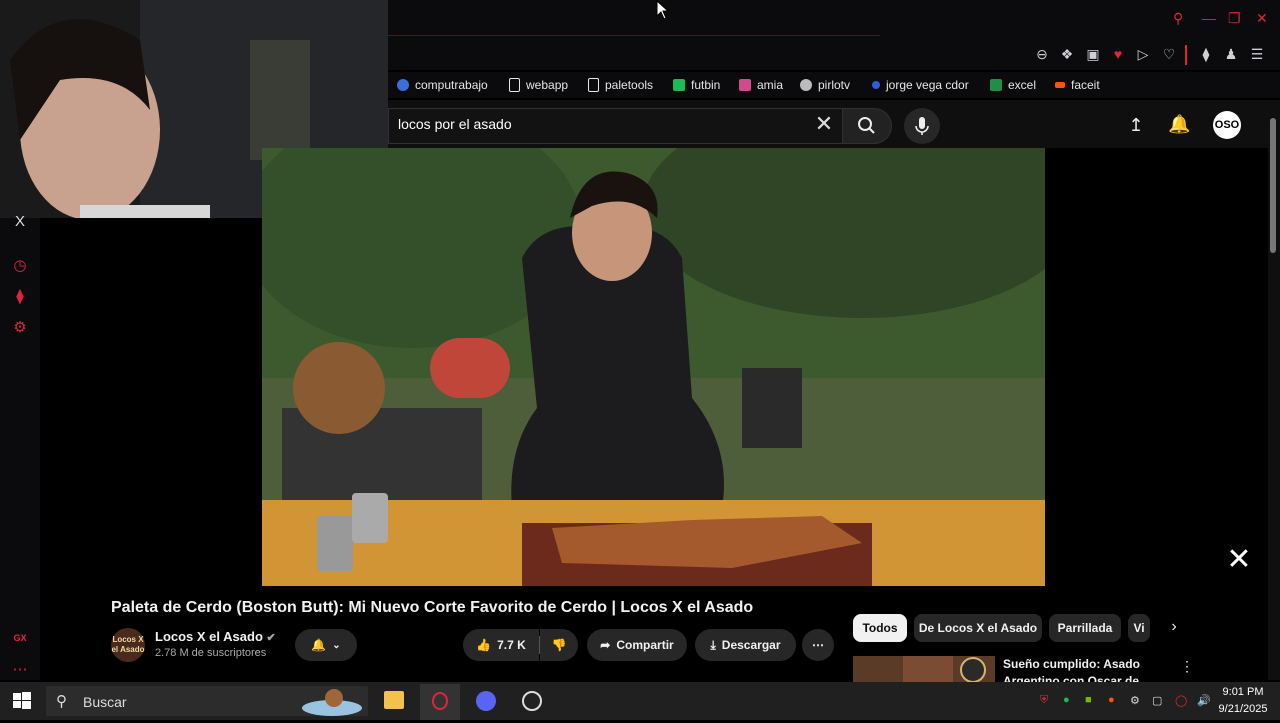  I want to click on upload-icon: ↥, so click(1136, 125).